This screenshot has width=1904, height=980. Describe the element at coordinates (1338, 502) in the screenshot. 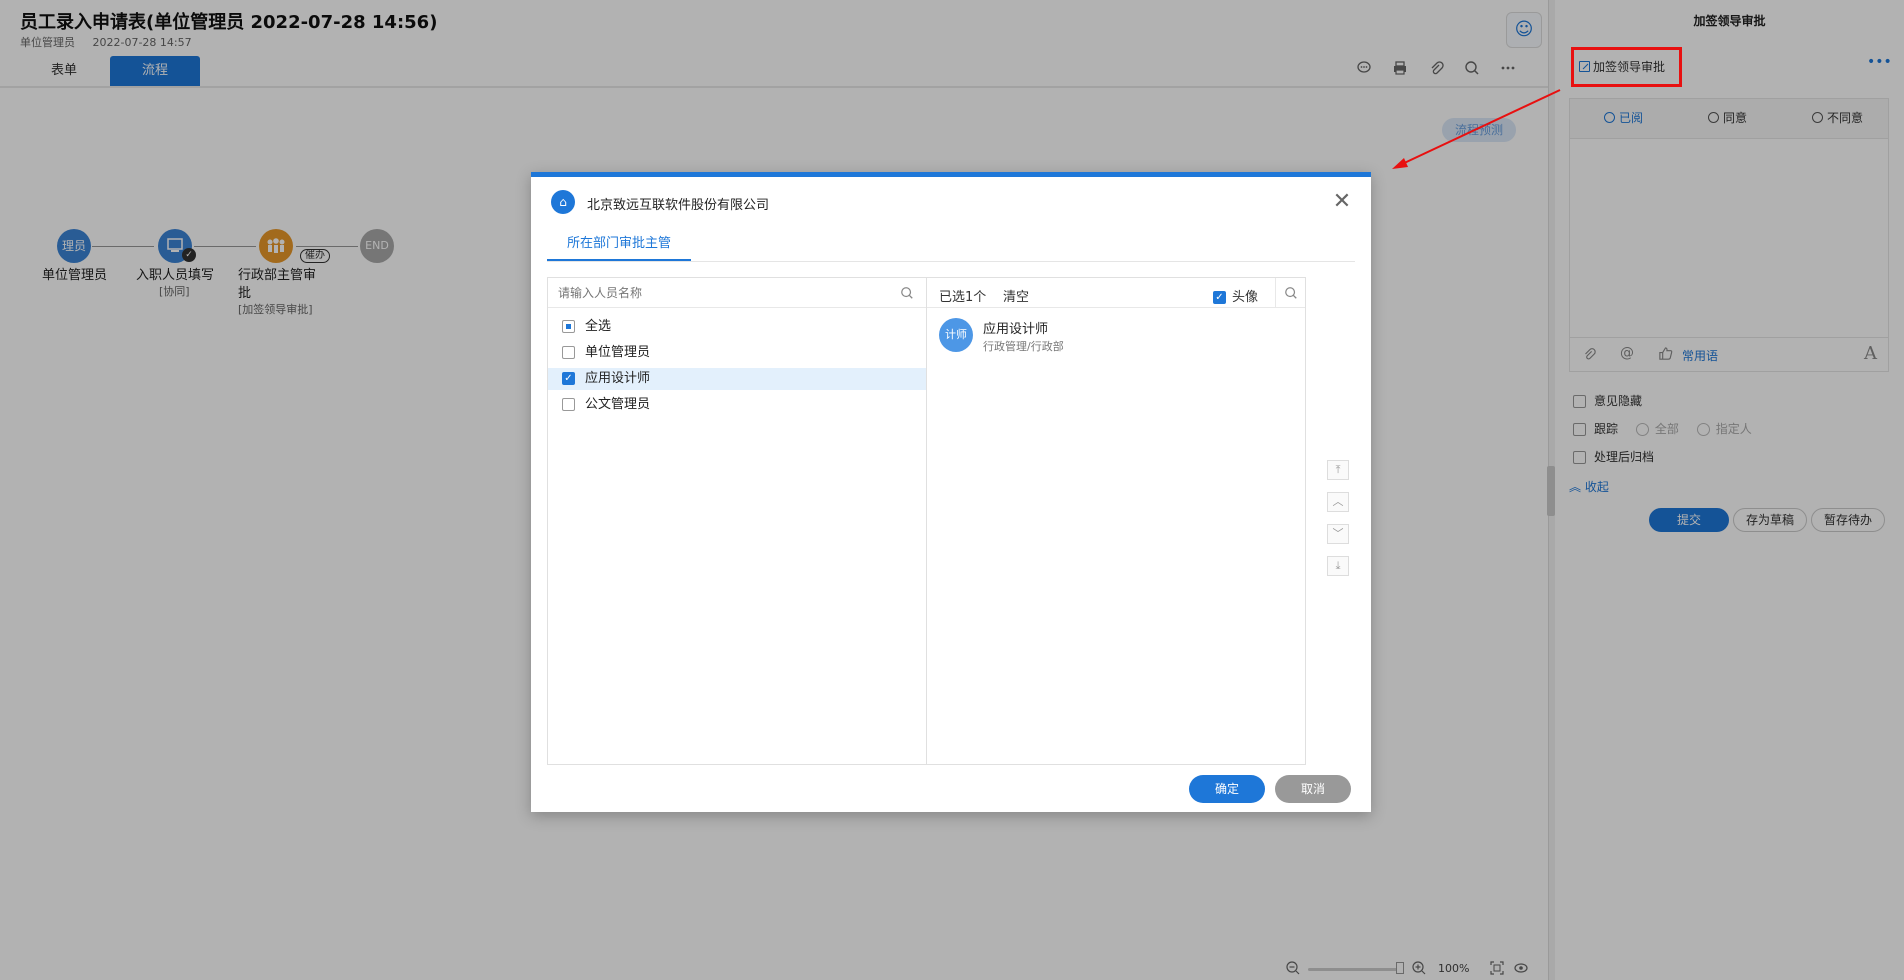

I see `move-up-icon: ︿` at that location.